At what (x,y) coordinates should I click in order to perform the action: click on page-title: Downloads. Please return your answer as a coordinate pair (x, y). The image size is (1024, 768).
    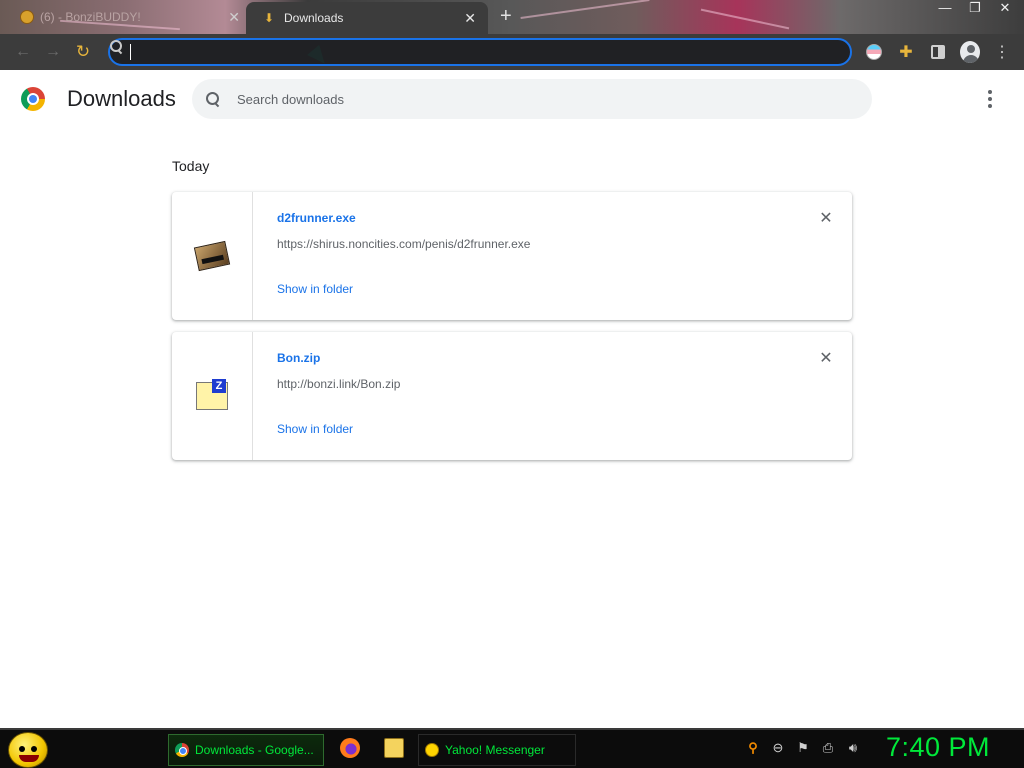
    Looking at the image, I should click on (121, 98).